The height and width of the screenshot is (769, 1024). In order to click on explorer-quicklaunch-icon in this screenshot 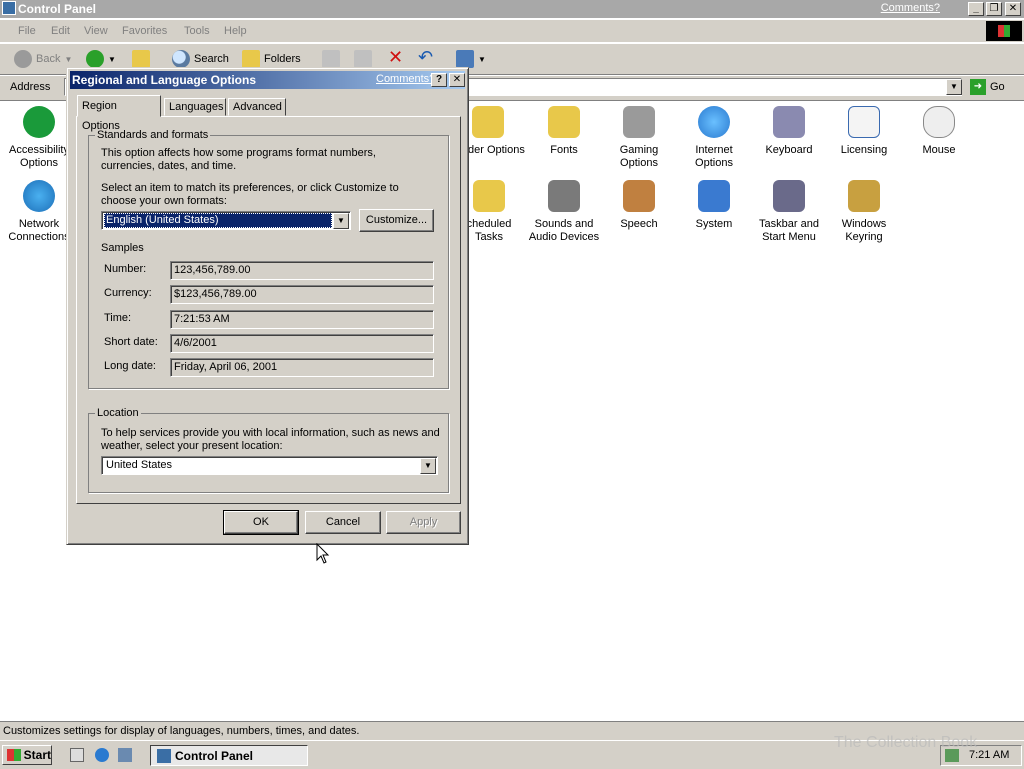, I will do `click(125, 755)`.